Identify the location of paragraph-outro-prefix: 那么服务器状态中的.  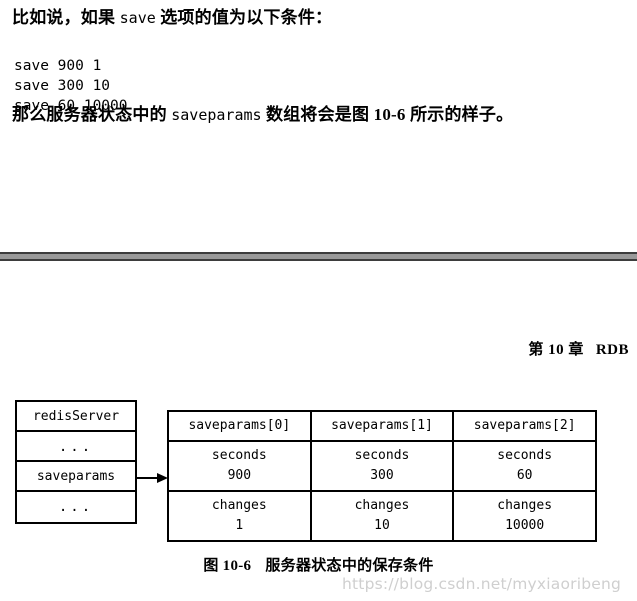
(92, 114).